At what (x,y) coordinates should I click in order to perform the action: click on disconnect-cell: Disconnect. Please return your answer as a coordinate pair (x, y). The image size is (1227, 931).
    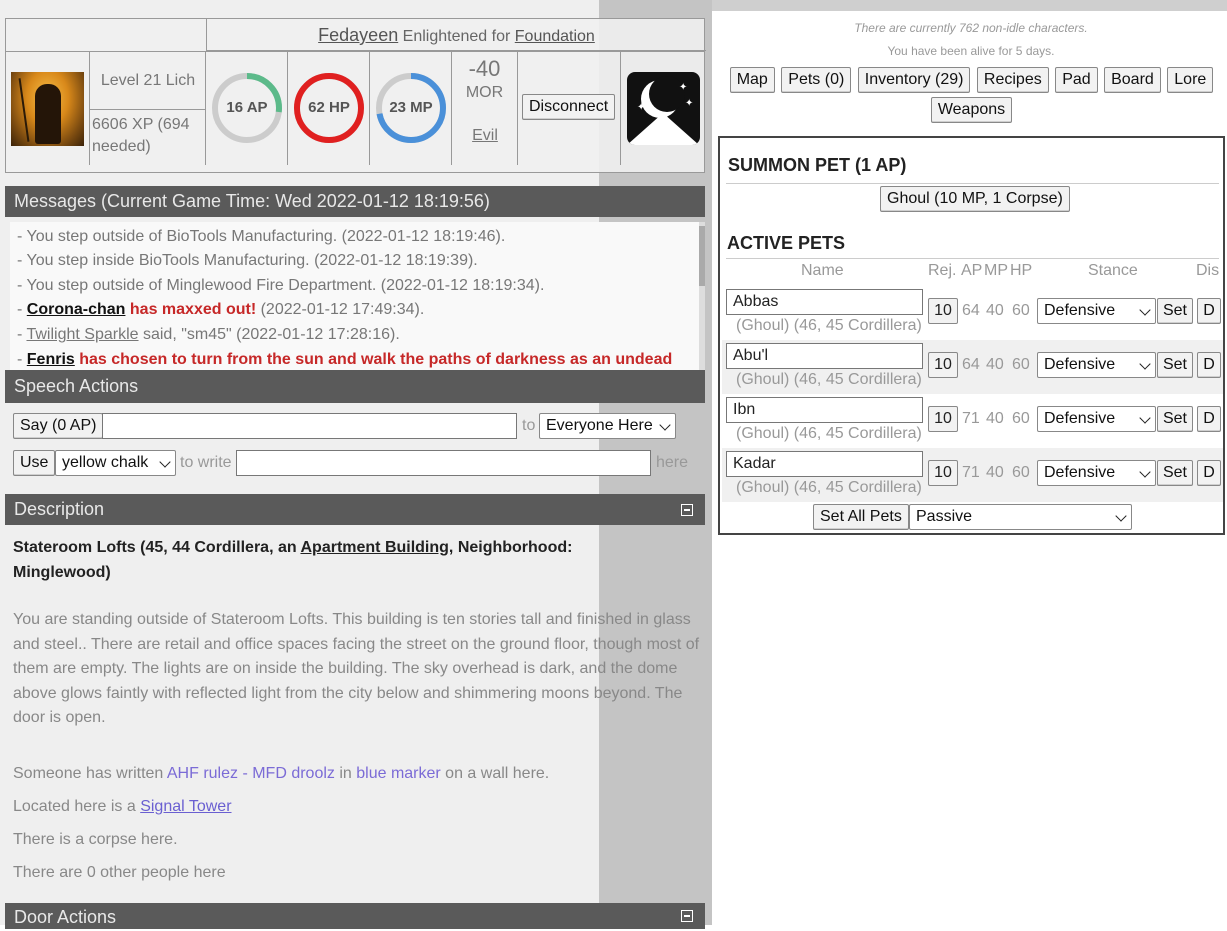
    Looking at the image, I should click on (569, 108).